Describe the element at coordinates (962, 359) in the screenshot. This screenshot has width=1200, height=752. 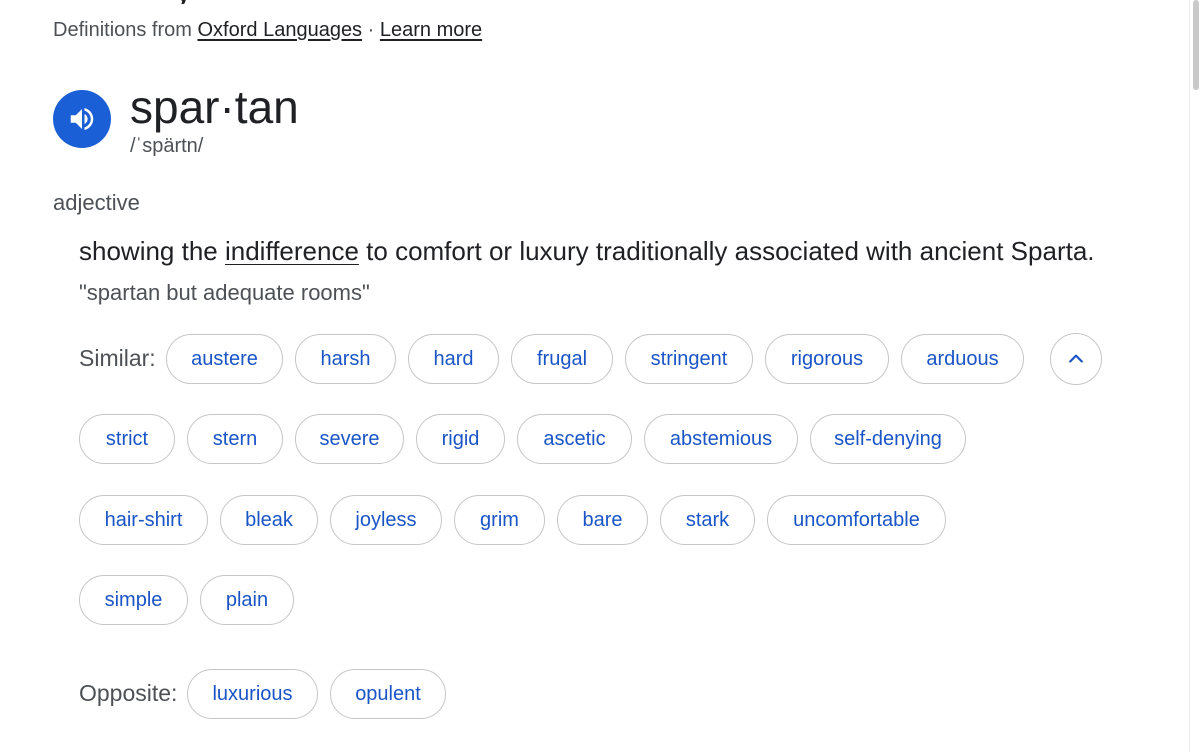
I see `similar-chip-arduous: arduous` at that location.